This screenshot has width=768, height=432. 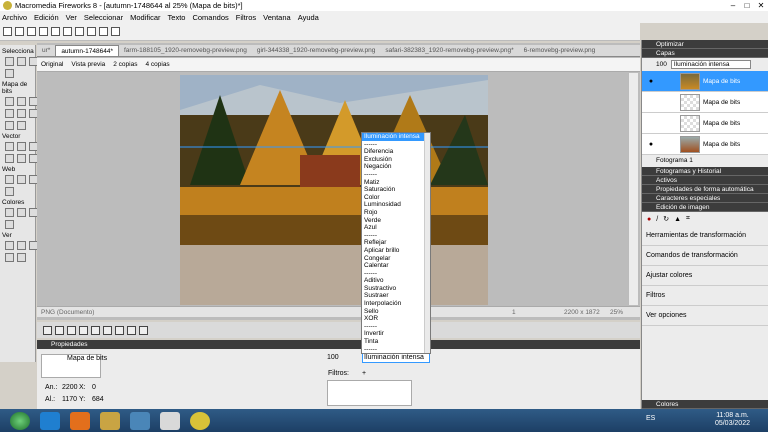 I want to click on x-field: 0, so click(x=94, y=387).